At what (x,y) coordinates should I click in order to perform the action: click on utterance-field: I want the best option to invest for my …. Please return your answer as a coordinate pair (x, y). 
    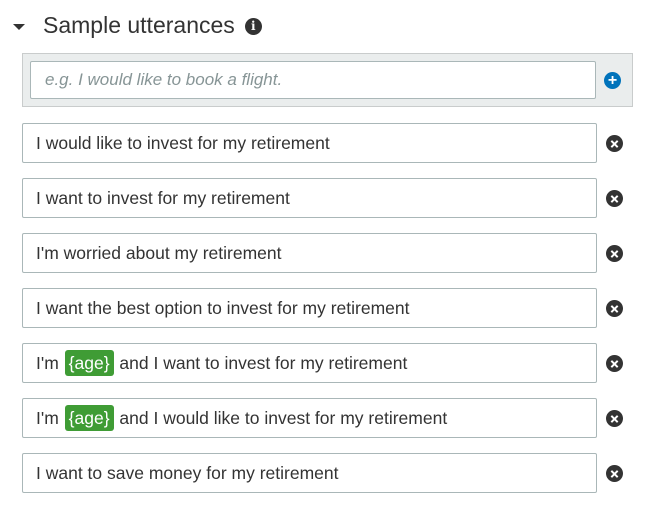
    Looking at the image, I should click on (309, 308).